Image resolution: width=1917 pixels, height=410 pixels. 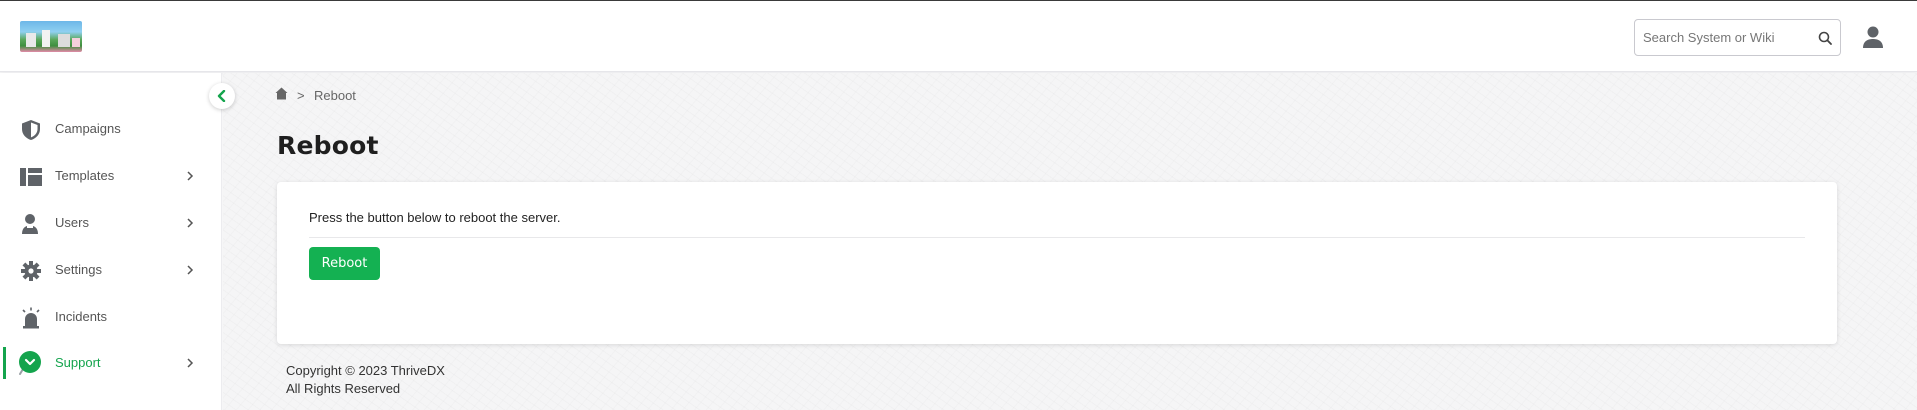 I want to click on divider, so click(x=1057, y=237).